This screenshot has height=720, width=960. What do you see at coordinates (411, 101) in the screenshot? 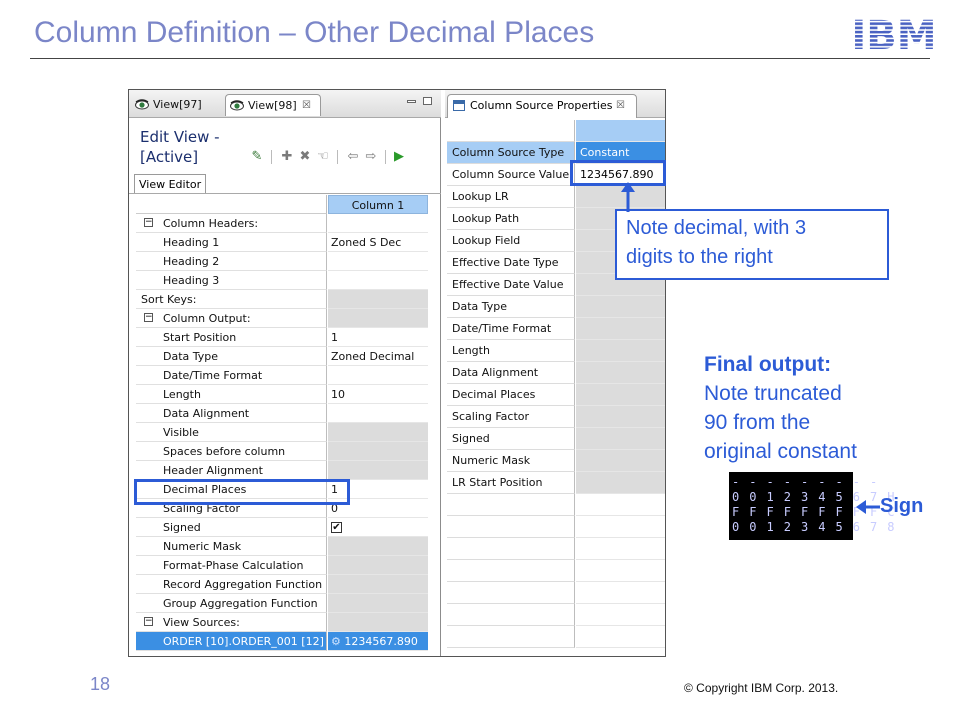
I see `minimize-icon` at bounding box center [411, 101].